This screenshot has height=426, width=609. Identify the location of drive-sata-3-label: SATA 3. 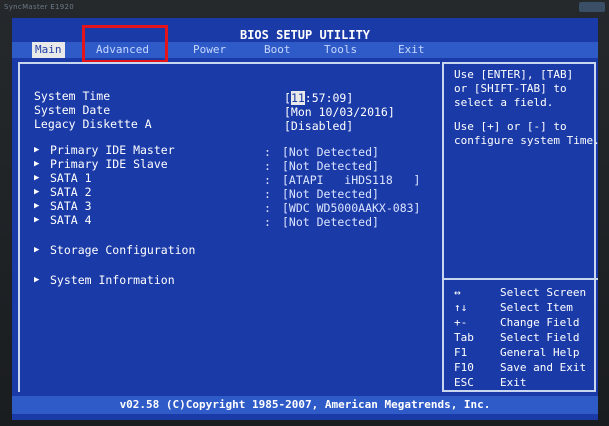
(71, 206).